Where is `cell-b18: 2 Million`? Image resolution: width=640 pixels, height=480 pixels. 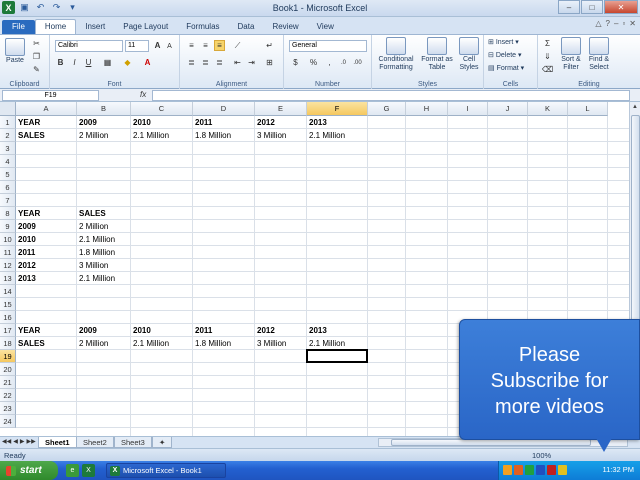 cell-b18: 2 Million is located at coordinates (92, 343).